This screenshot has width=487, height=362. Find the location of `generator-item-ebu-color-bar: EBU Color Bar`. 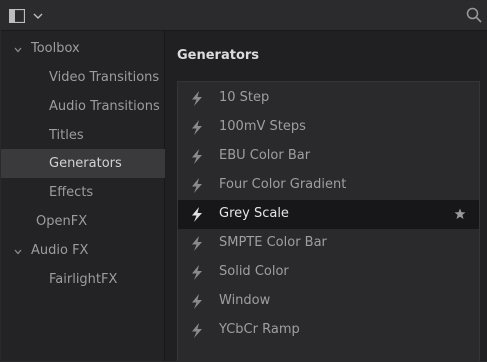

generator-item-ebu-color-bar: EBU Color Bar is located at coordinates (328, 156).